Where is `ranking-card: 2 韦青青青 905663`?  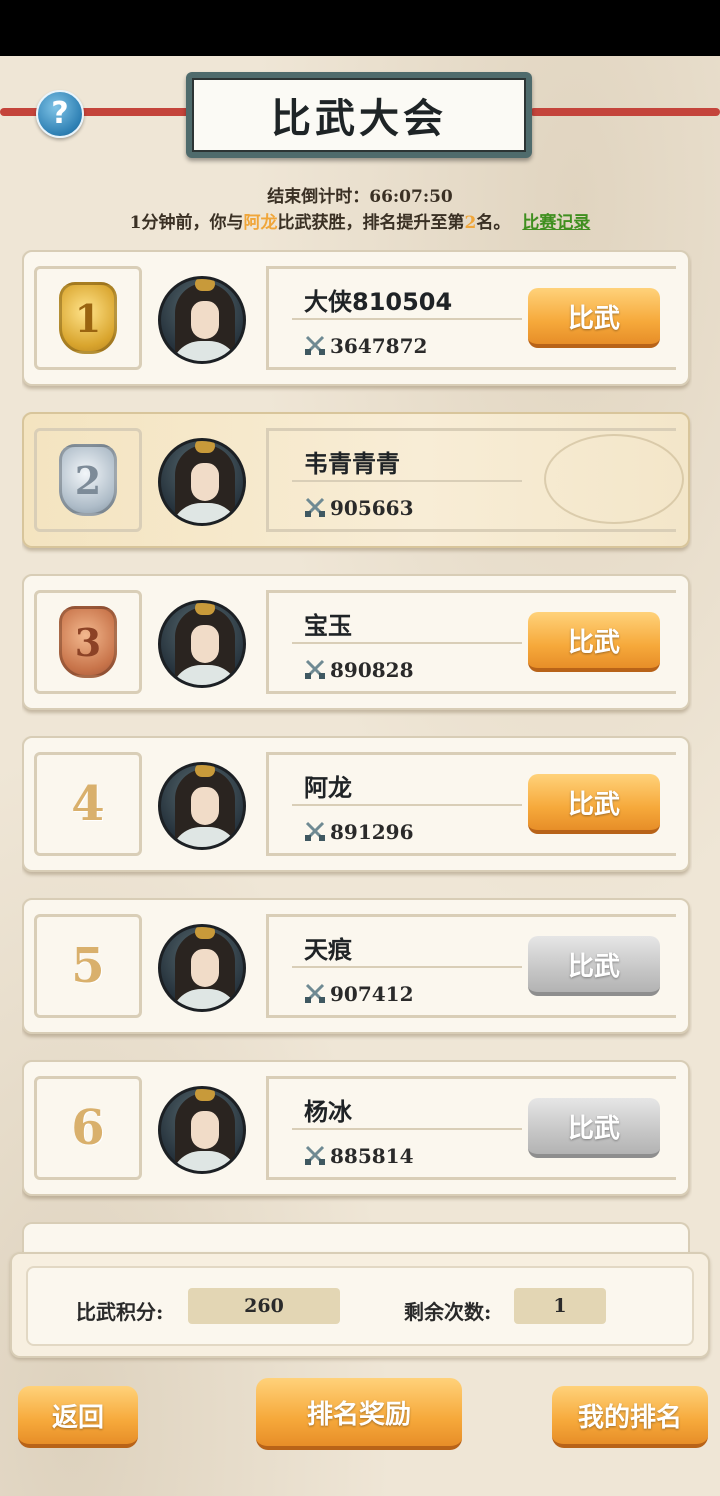
ranking-card: 2 韦青青青 905663 is located at coordinates (356, 480).